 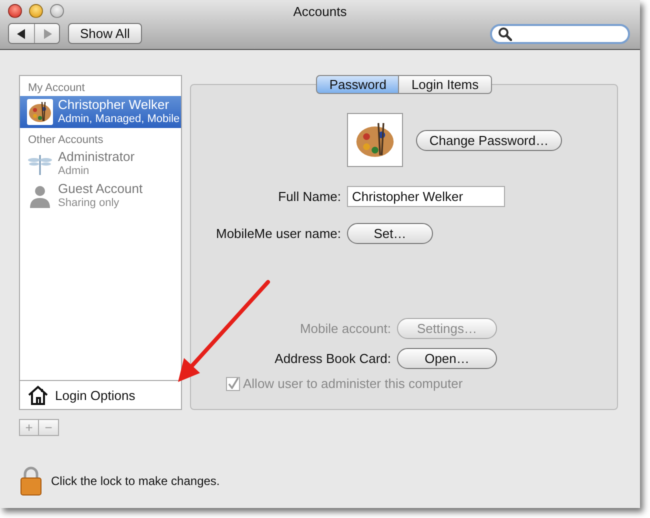 I want to click on account-item: Guest Account Sharing only, so click(x=100, y=196).